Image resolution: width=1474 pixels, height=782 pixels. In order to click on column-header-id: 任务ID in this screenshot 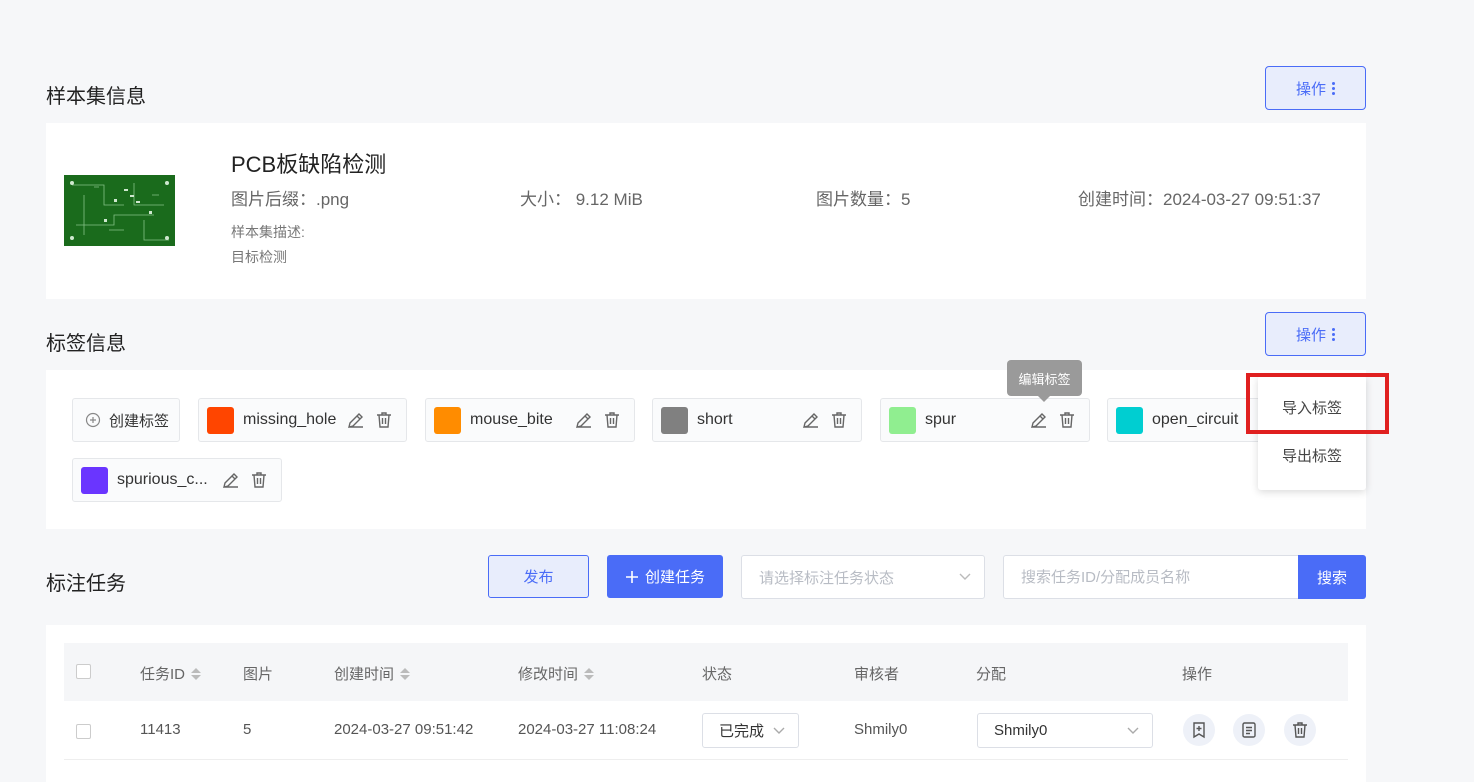, I will do `click(171, 673)`.